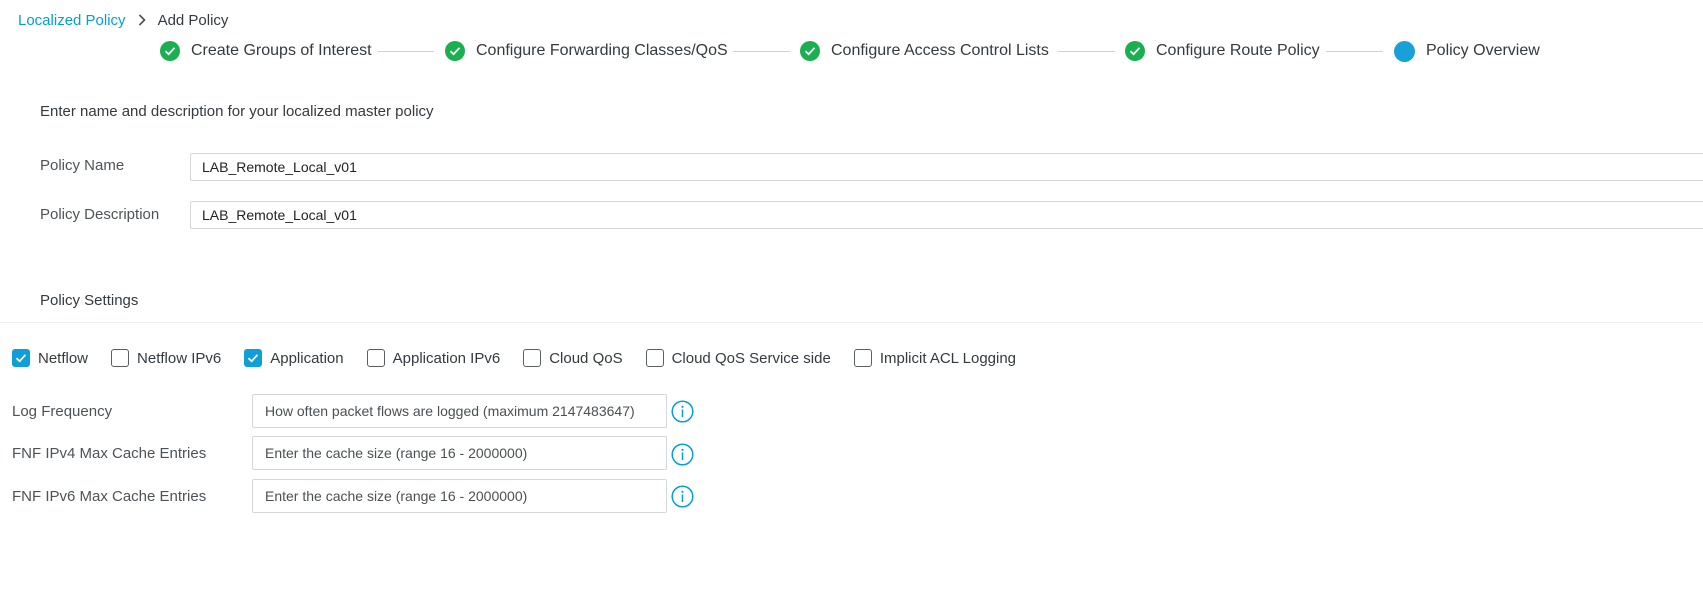 The width and height of the screenshot is (1703, 591). Describe the element at coordinates (307, 358) in the screenshot. I see `checkbox-label: Application` at that location.